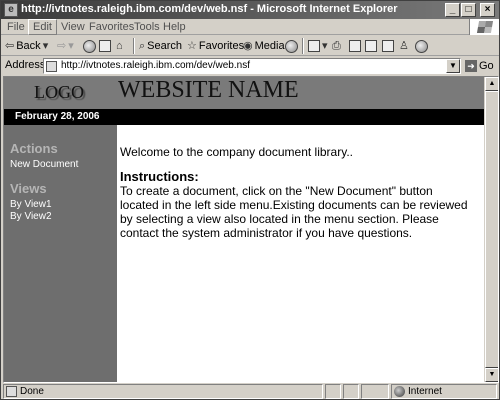  I want to click on scroll-down-icon: ▼, so click(491, 375).